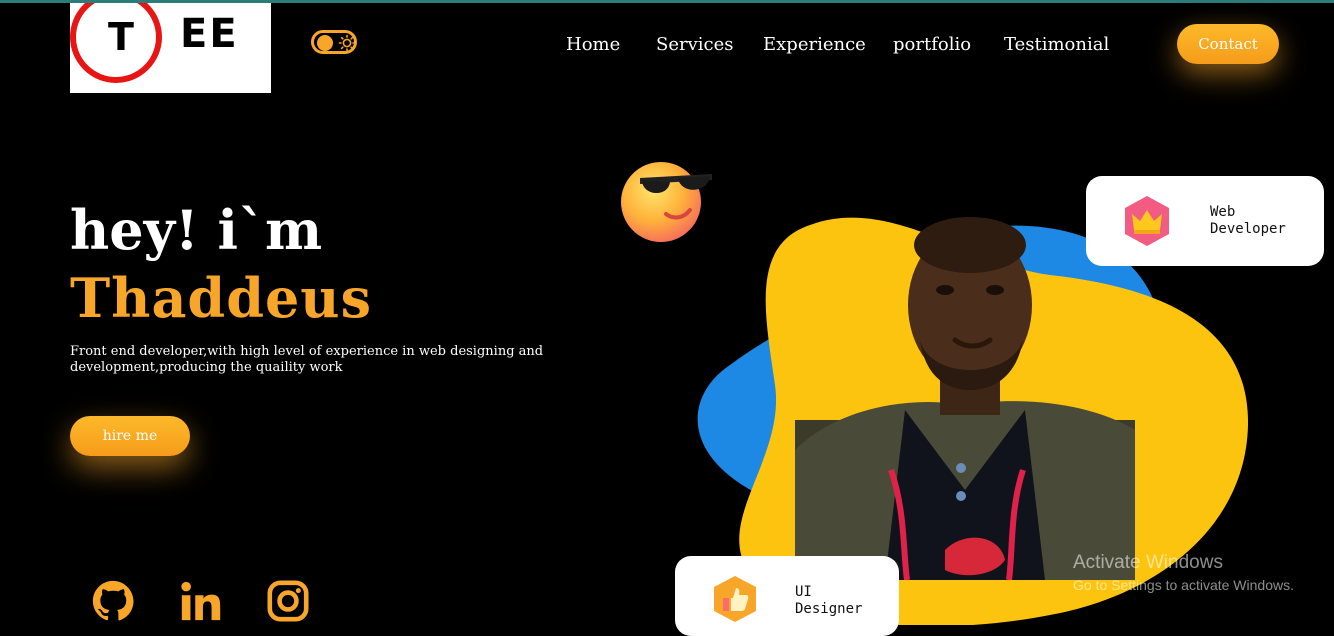 Image resolution: width=1334 pixels, height=636 pixels. Describe the element at coordinates (1228, 44) in the screenshot. I see `contact-button: Contact` at that location.